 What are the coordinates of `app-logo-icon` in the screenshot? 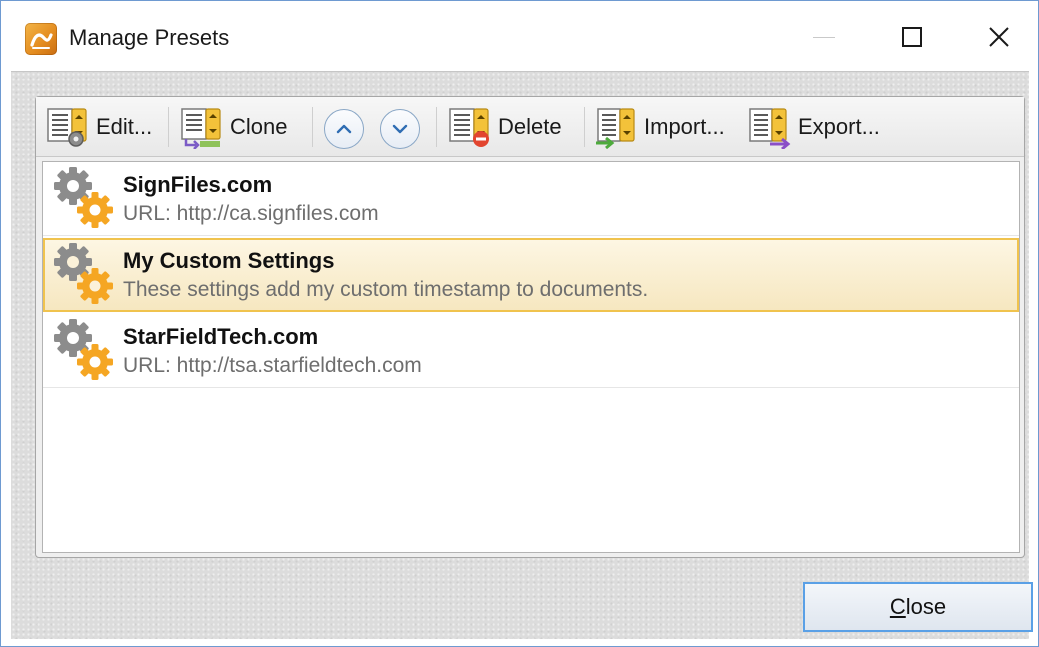 It's located at (41, 39).